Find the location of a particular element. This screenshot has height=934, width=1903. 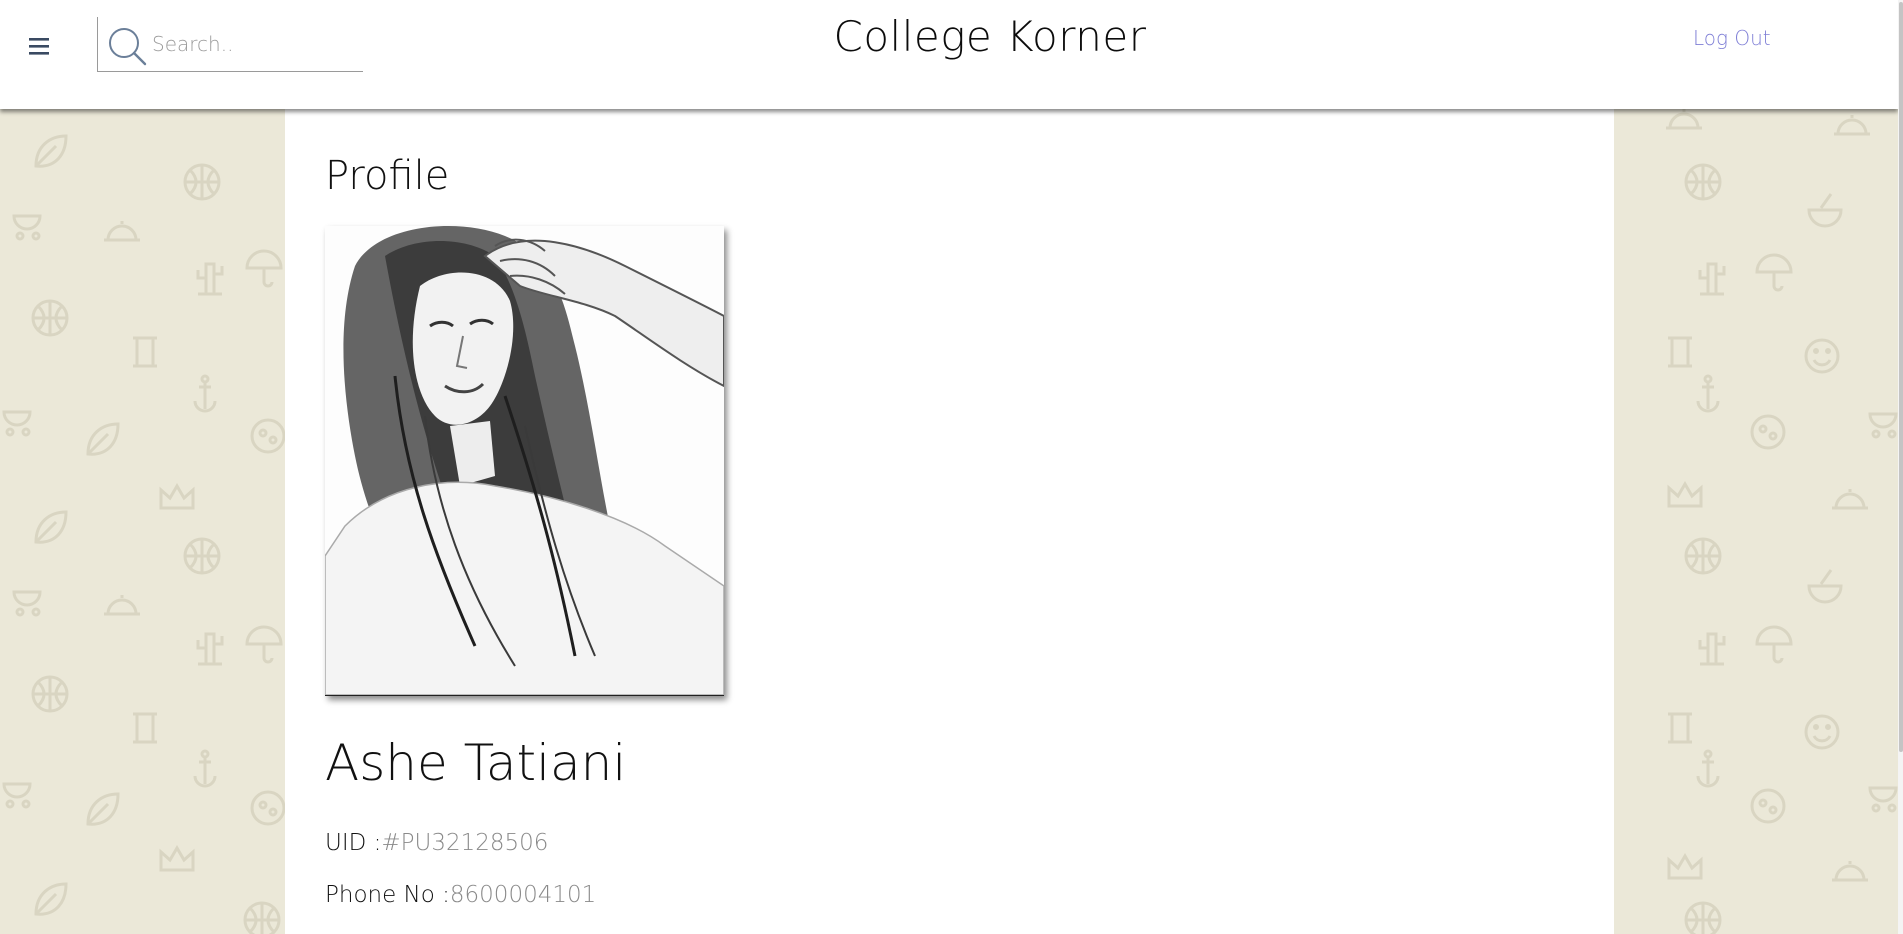

uid-row: UID :#PU32128506 is located at coordinates (436, 843).